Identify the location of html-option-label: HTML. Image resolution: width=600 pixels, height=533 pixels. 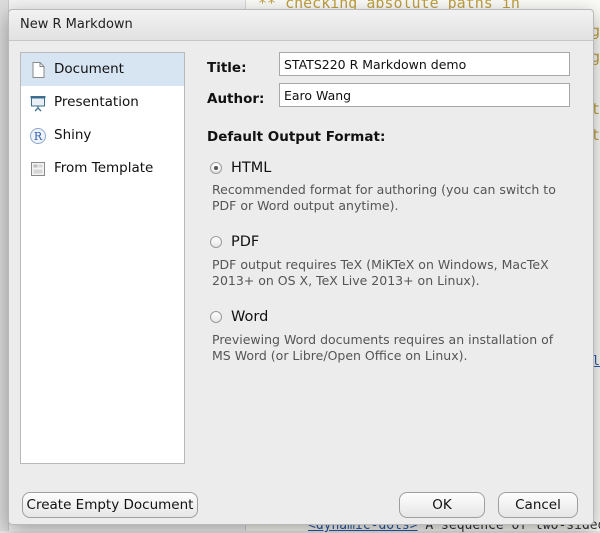
(251, 168).